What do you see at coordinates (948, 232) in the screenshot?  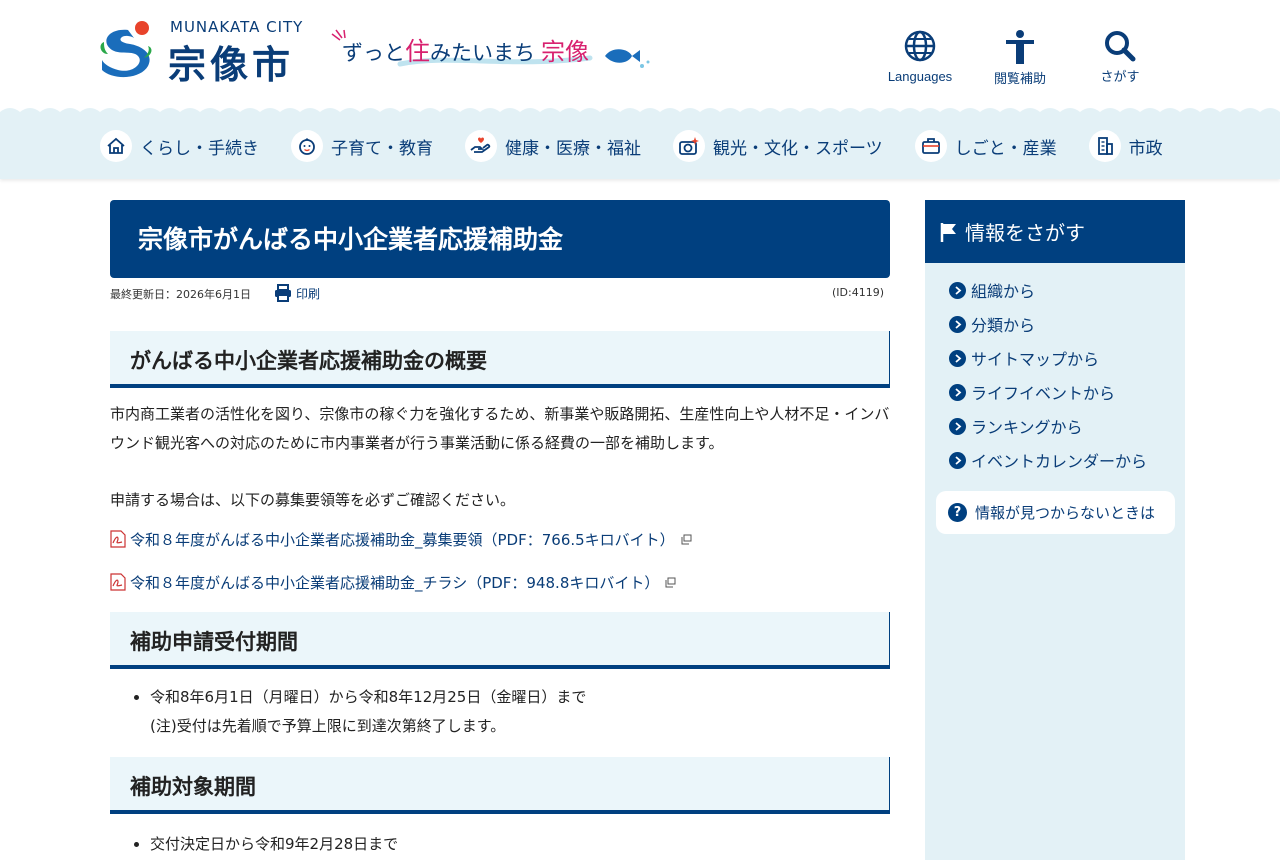 I see `flag-icon` at bounding box center [948, 232].